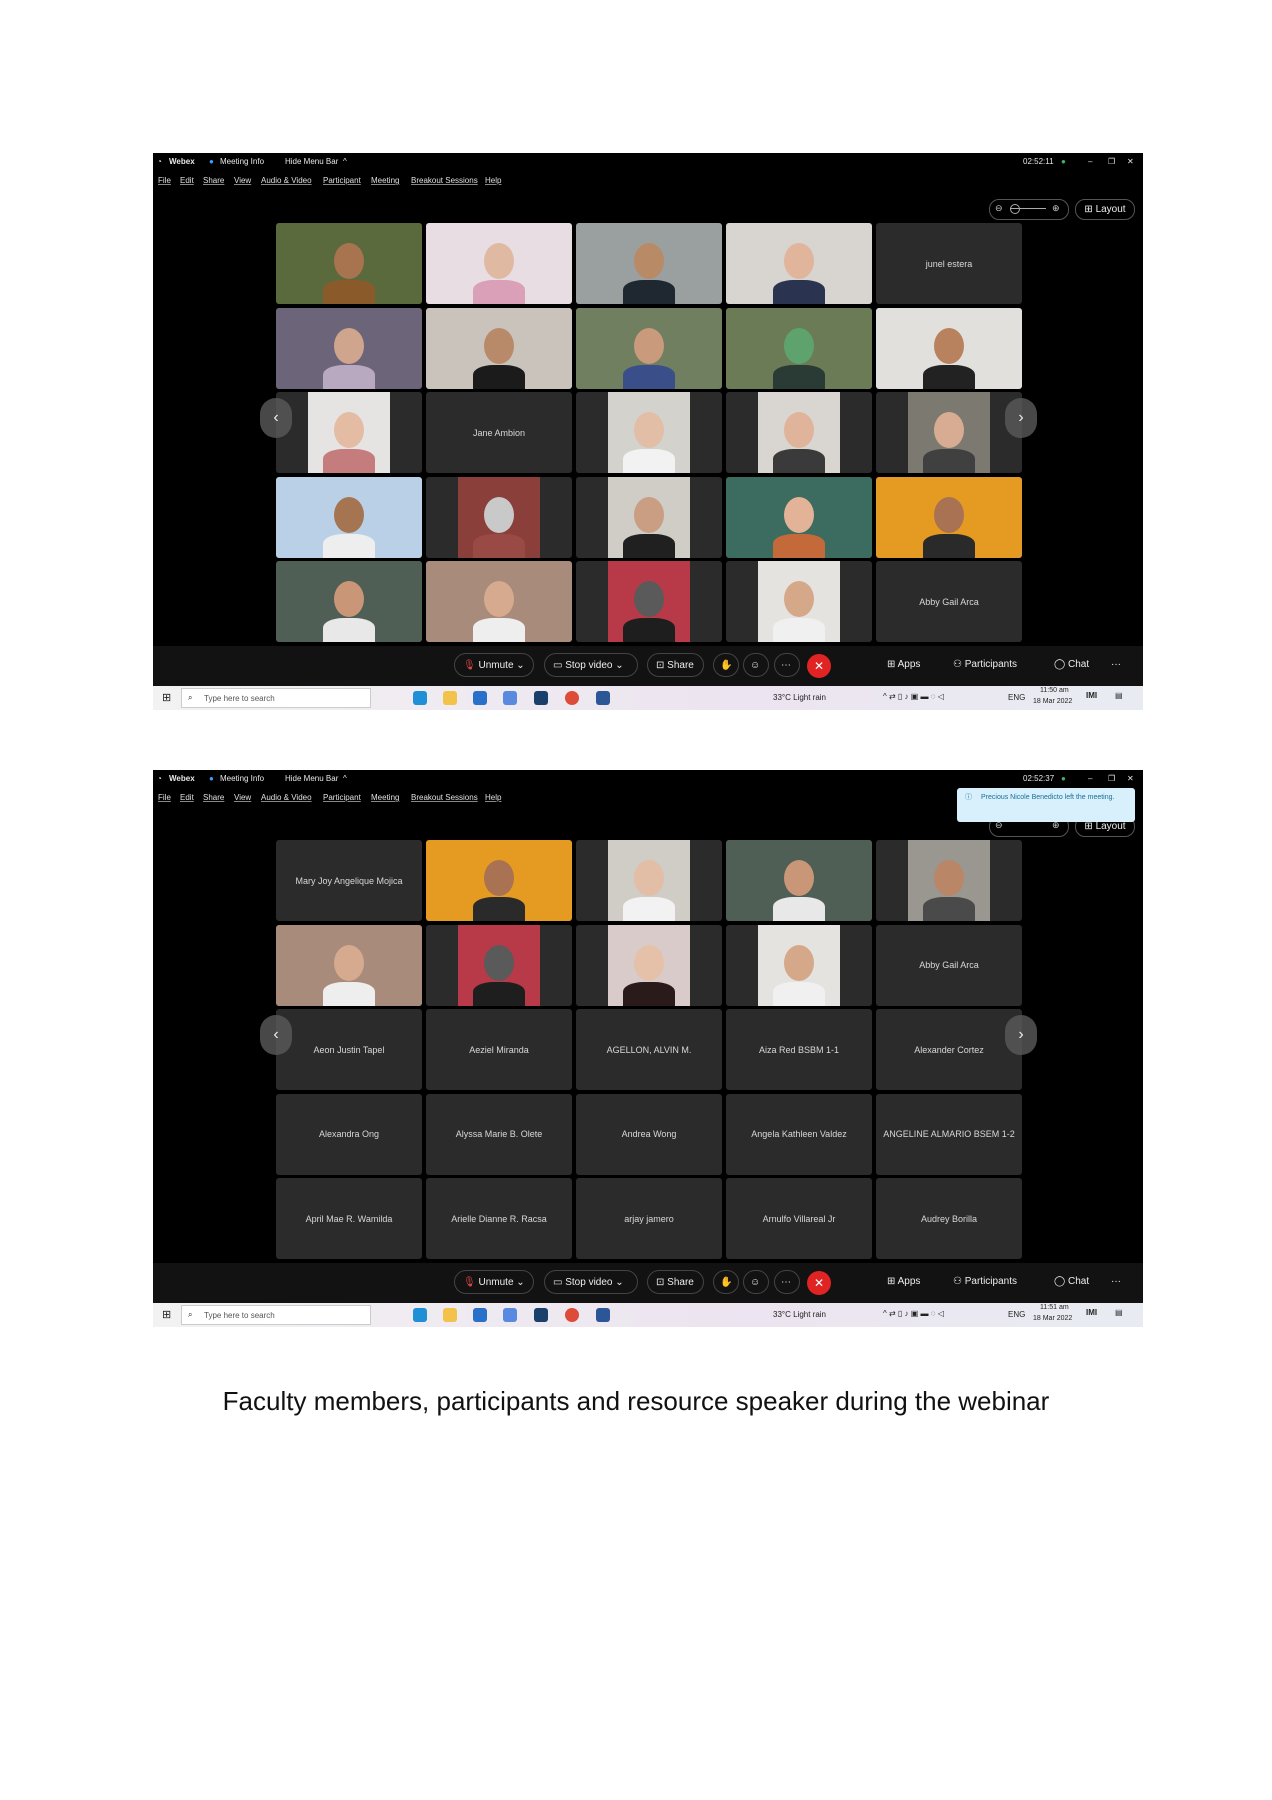 Image resolution: width=1272 pixels, height=1800 pixels. I want to click on participant-name-tile: Alexandra Ong, so click(349, 1134).